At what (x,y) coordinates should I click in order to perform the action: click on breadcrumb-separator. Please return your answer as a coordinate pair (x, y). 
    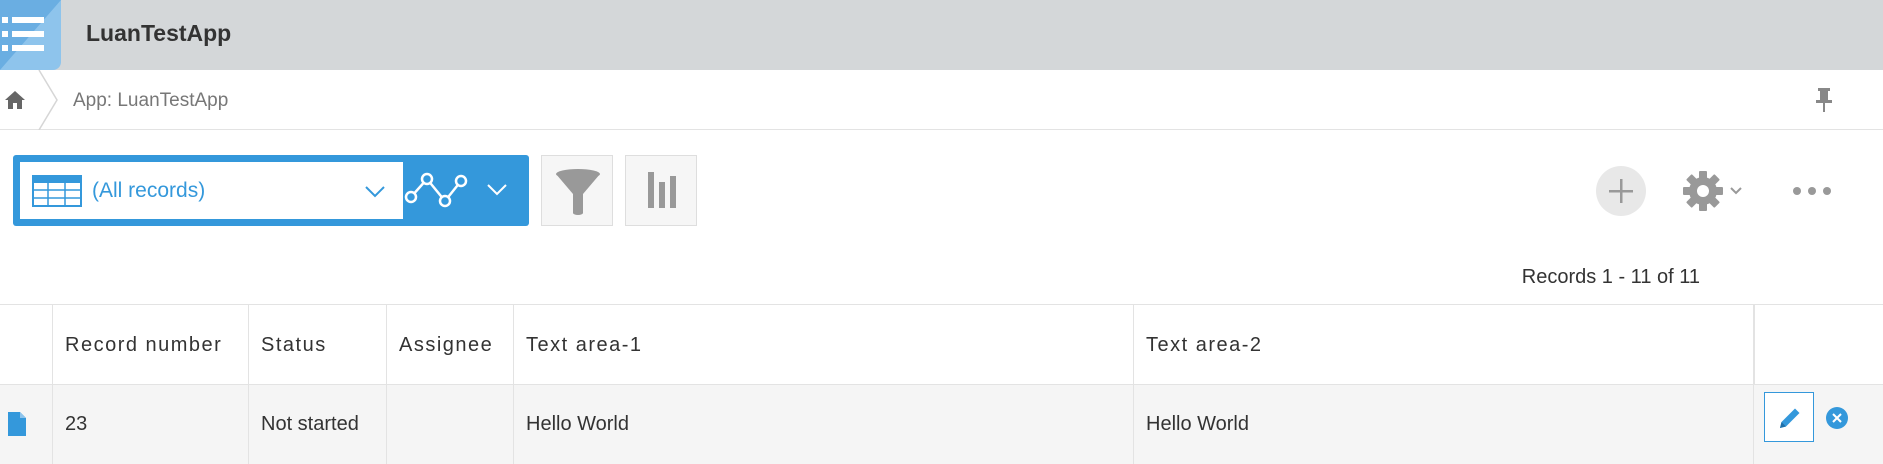
    Looking at the image, I should click on (48, 100).